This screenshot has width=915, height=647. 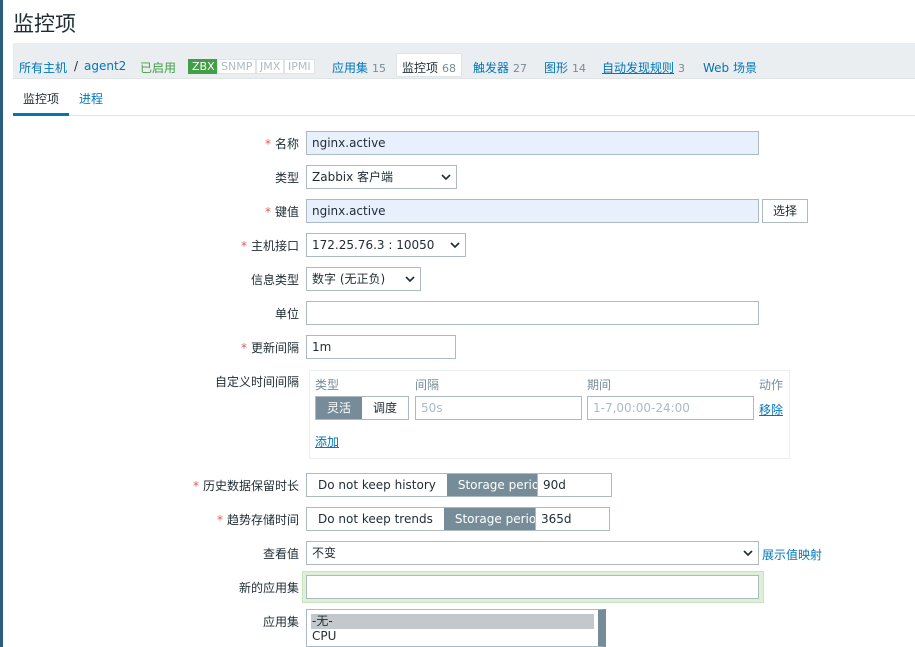 What do you see at coordinates (203, 66) in the screenshot?
I see `badge-zbx: ZBX` at bounding box center [203, 66].